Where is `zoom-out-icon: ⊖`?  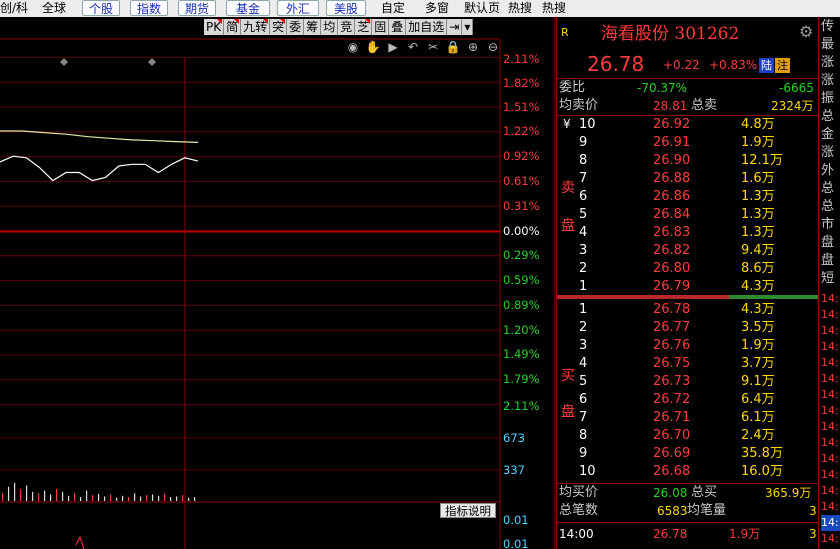
zoom-out-icon: ⊖ is located at coordinates (493, 47).